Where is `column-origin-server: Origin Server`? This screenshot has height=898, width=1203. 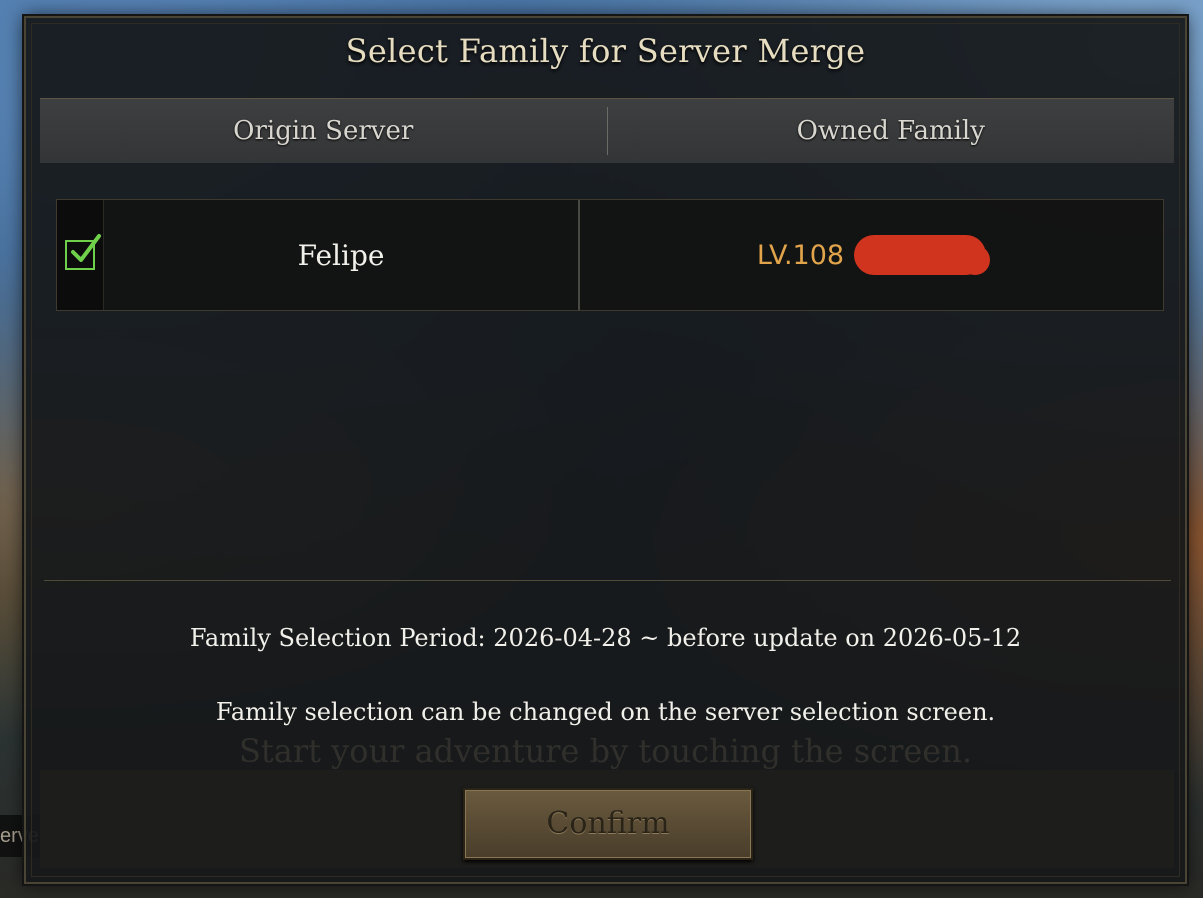 column-origin-server: Origin Server is located at coordinates (323, 131).